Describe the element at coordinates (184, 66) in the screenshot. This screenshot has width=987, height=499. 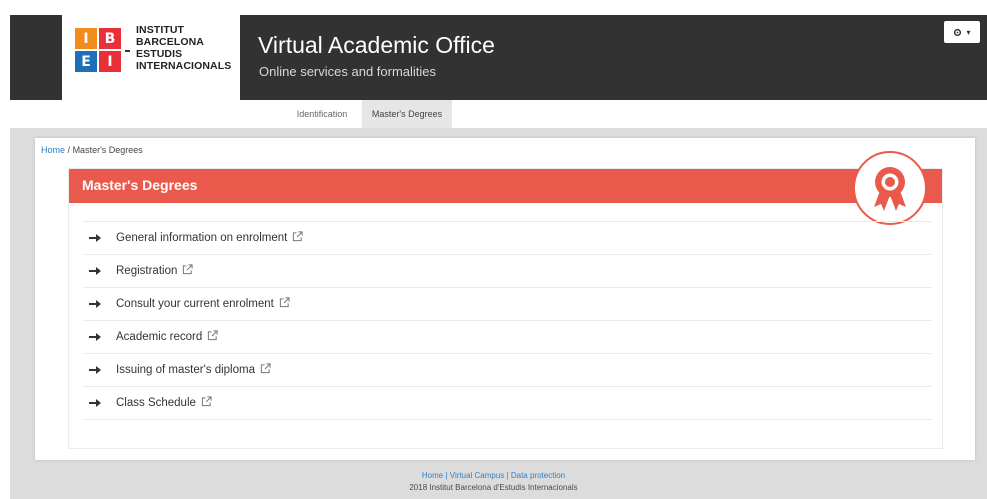
I see `logo-text-line: INTERNACIONALS` at that location.